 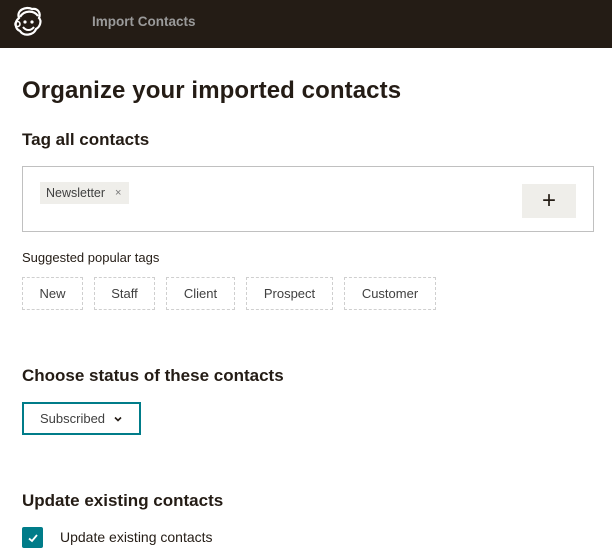 What do you see at coordinates (28, 22) in the screenshot?
I see `mailchimp-logo-icon` at bounding box center [28, 22].